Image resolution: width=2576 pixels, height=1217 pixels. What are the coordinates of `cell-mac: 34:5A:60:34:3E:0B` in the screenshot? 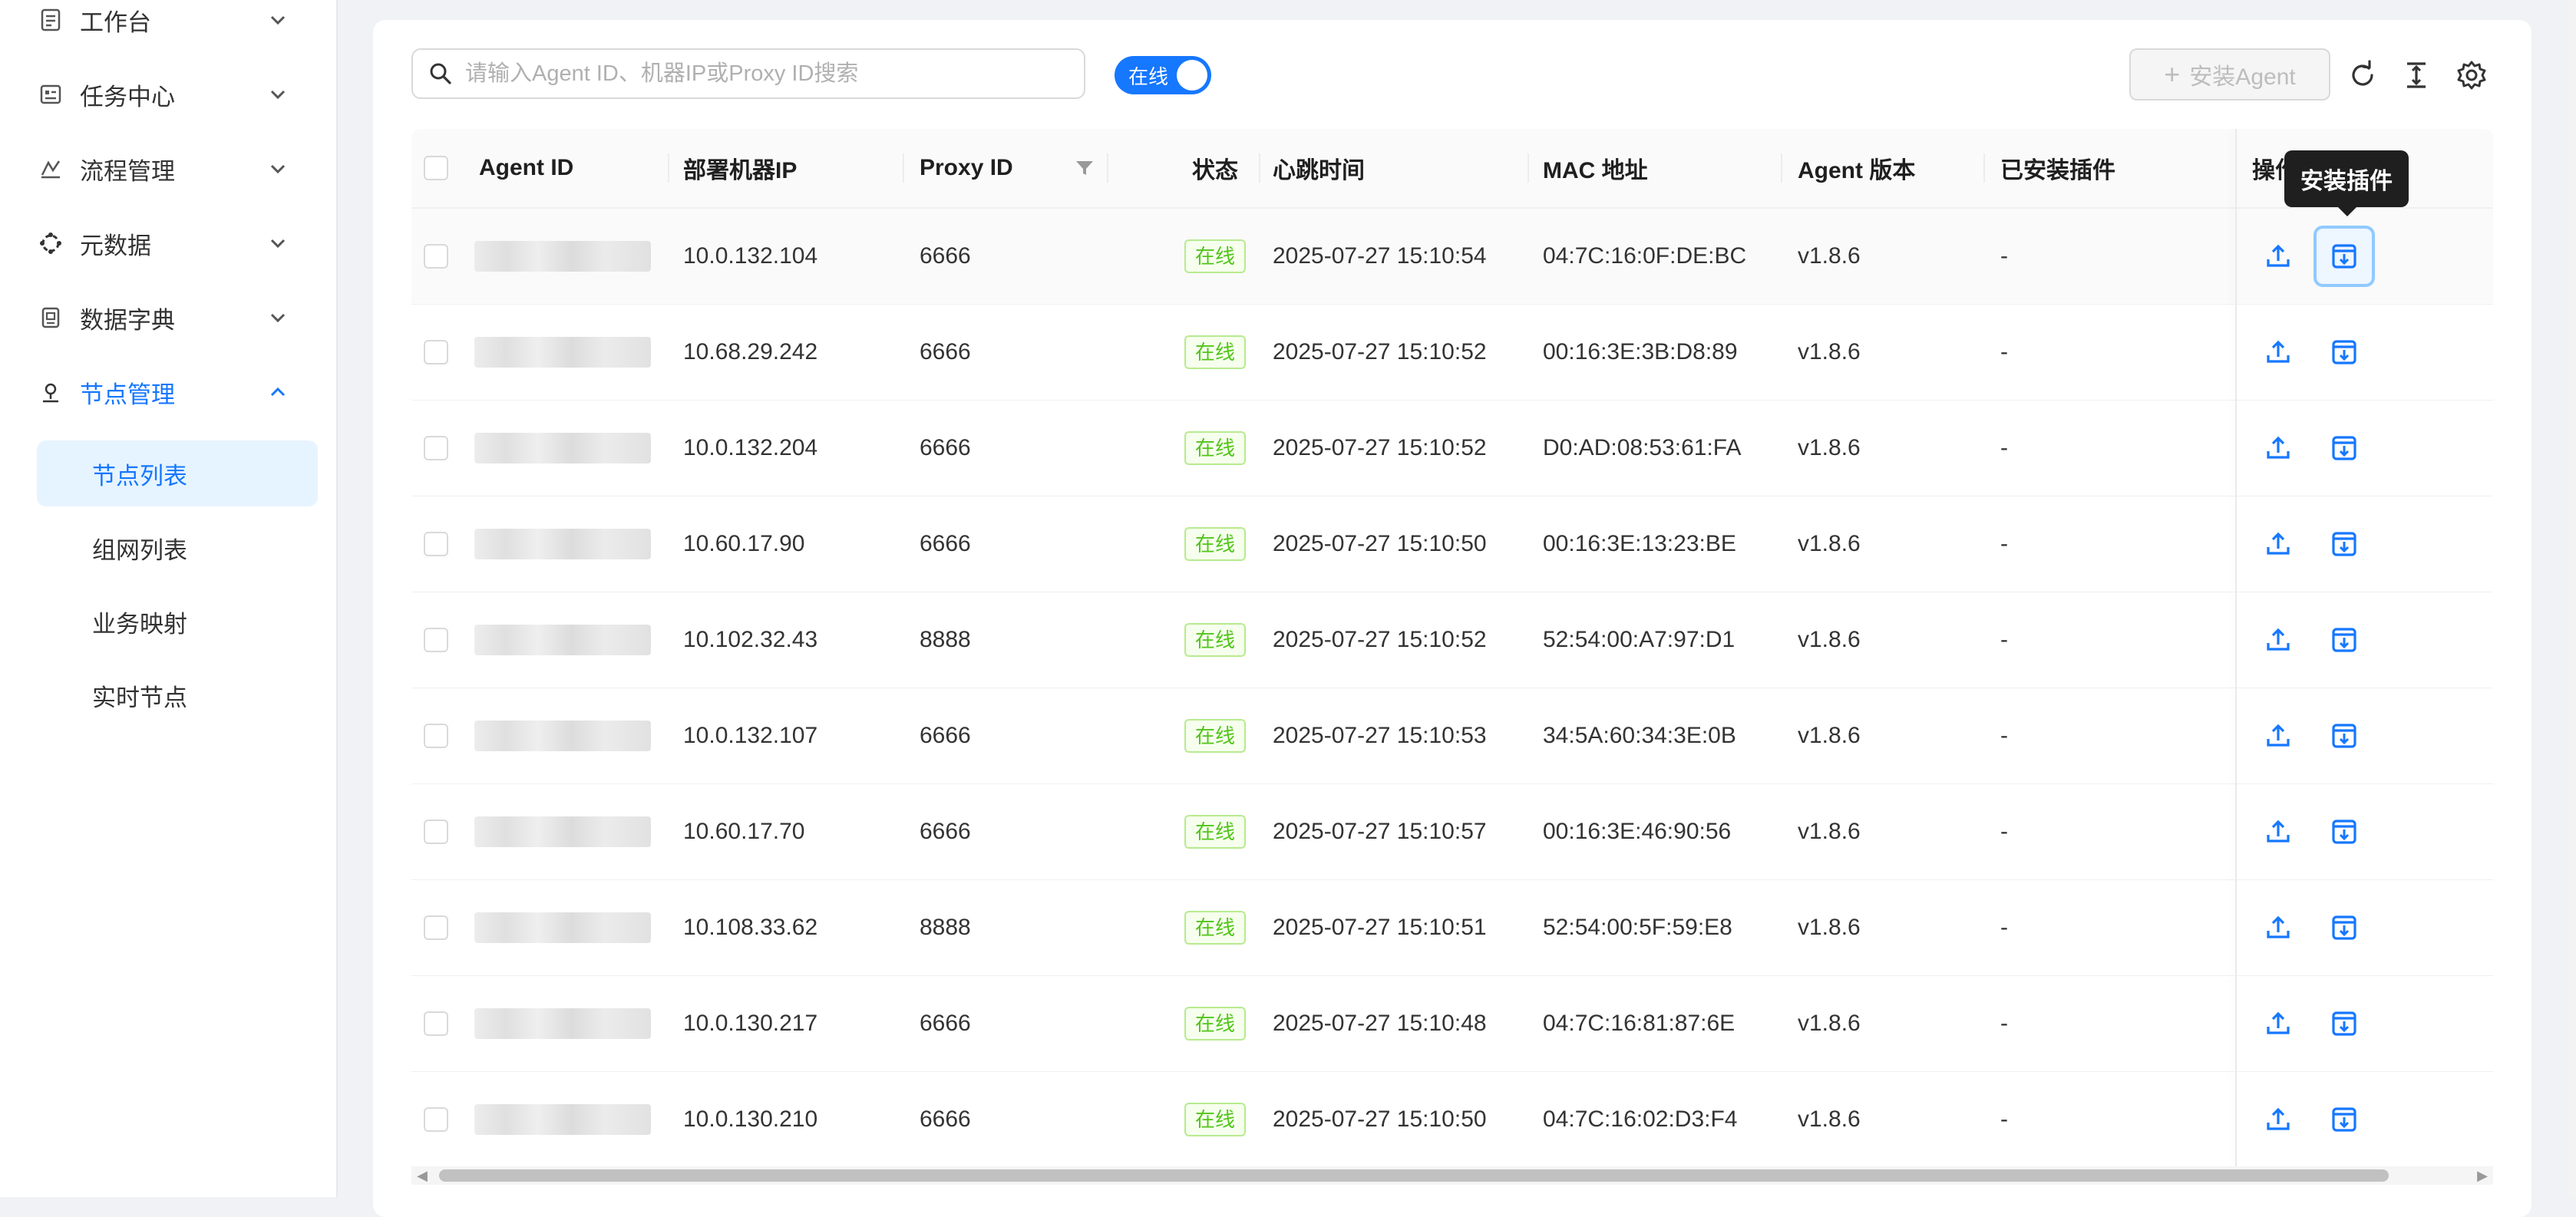 It's located at (1639, 735).